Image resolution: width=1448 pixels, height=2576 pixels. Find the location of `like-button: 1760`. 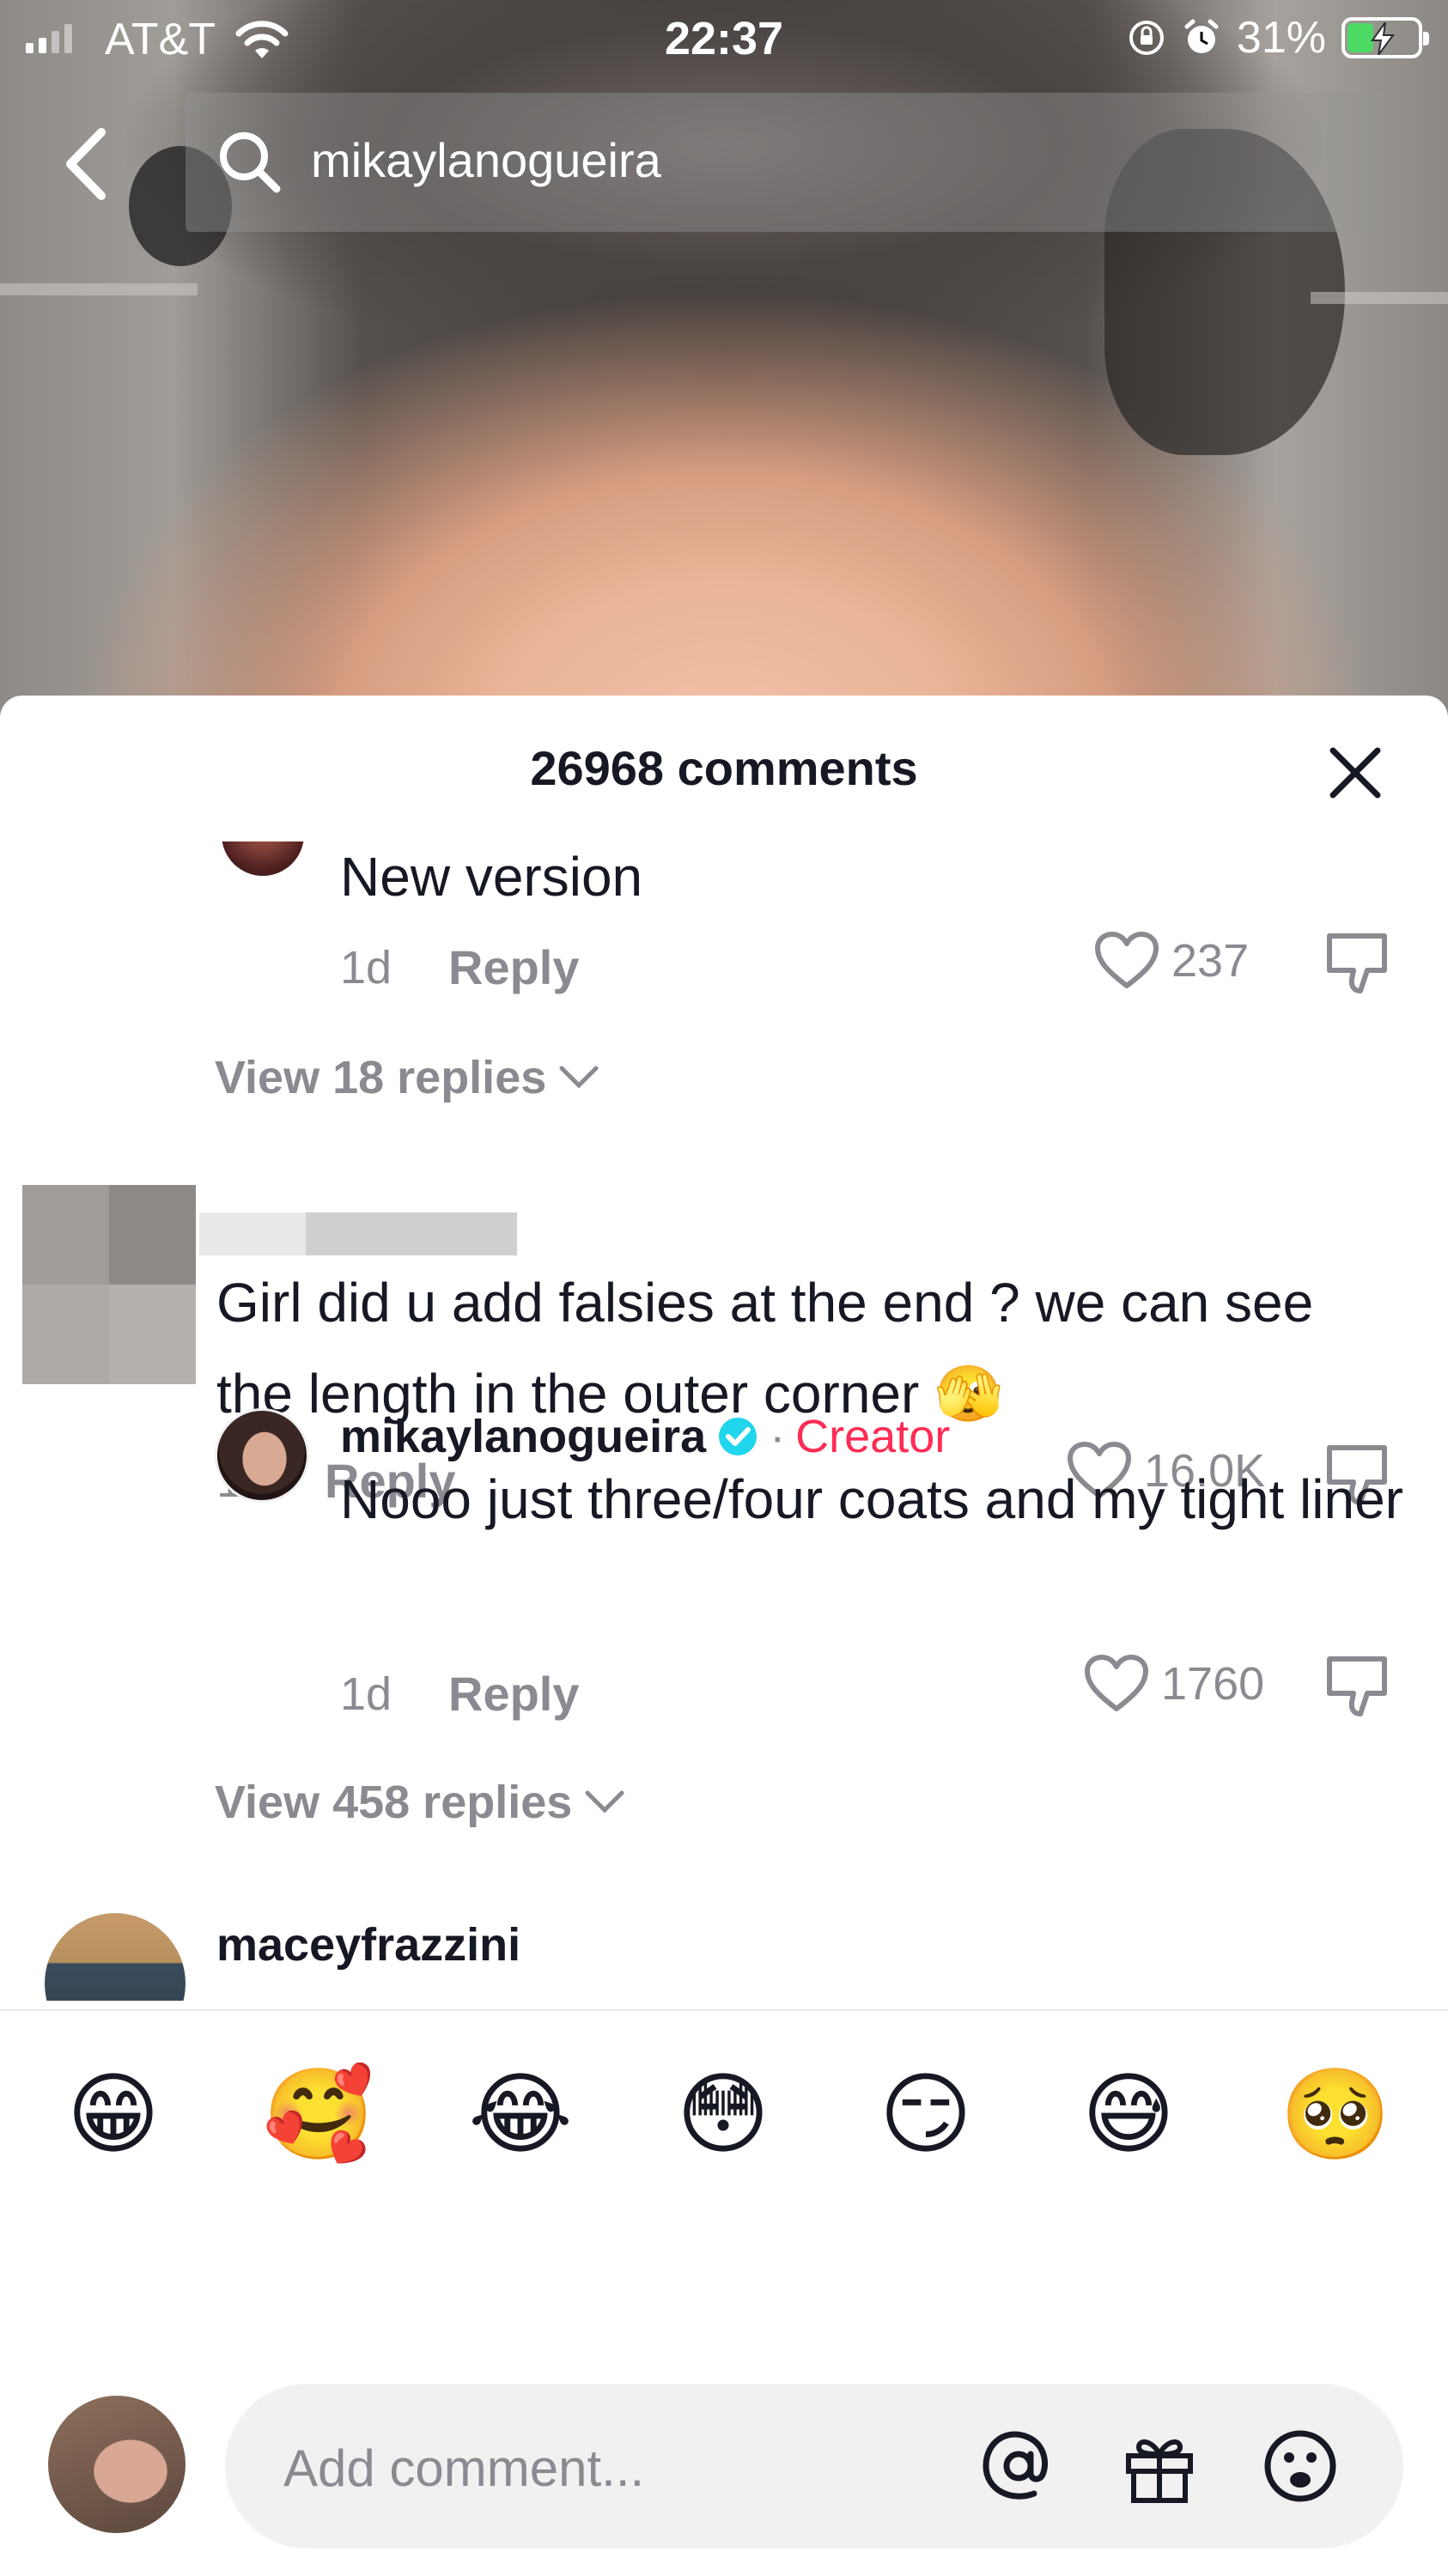

like-button: 1760 is located at coordinates (1174, 1684).